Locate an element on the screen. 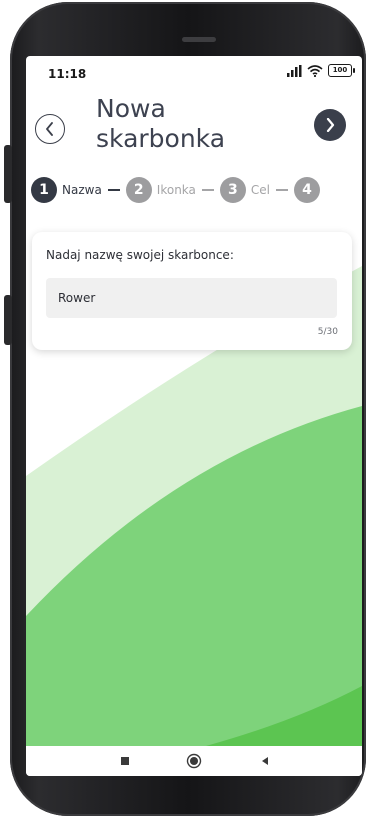  speaker-grille is located at coordinates (199, 39).